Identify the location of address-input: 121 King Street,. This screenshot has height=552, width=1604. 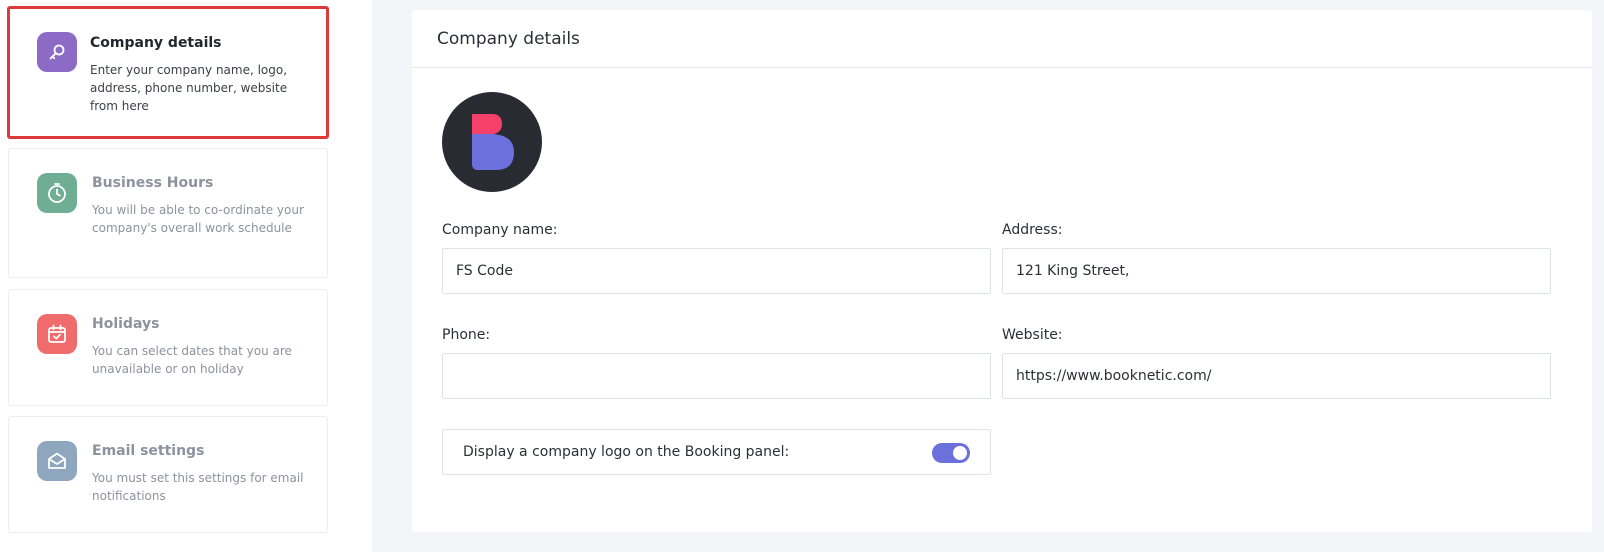
(1276, 271).